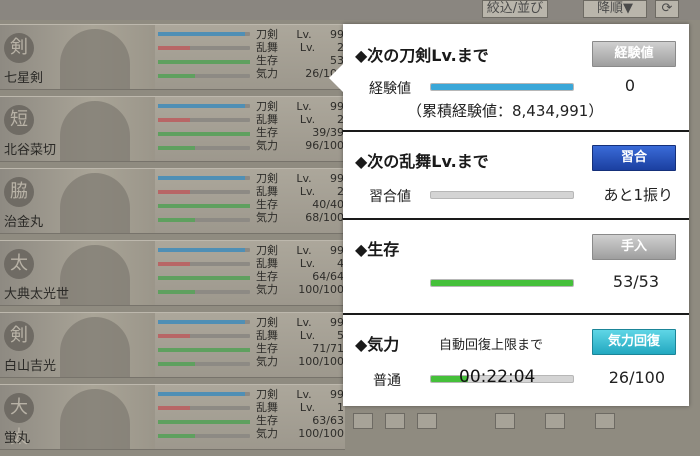 The height and width of the screenshot is (456, 700). I want to click on exp-bar-fill, so click(502, 87).